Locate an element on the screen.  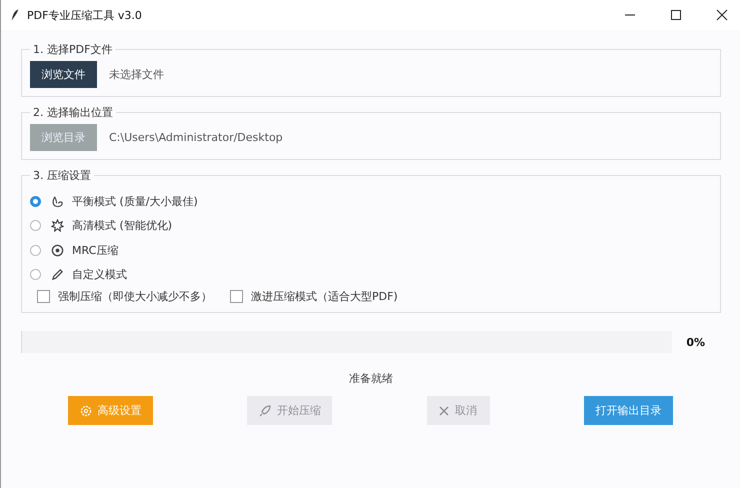
maximize-icon is located at coordinates (676, 15).